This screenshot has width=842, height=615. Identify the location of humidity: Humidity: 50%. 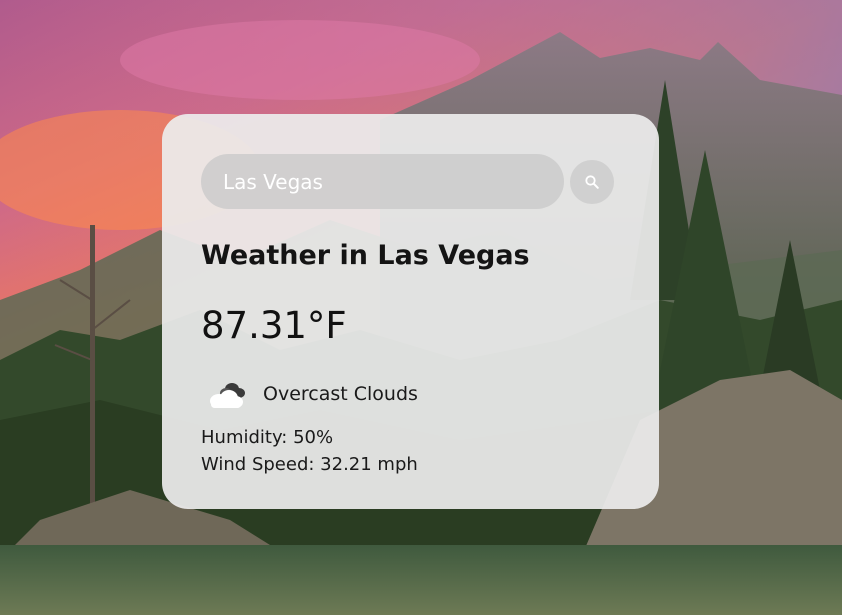
(267, 437).